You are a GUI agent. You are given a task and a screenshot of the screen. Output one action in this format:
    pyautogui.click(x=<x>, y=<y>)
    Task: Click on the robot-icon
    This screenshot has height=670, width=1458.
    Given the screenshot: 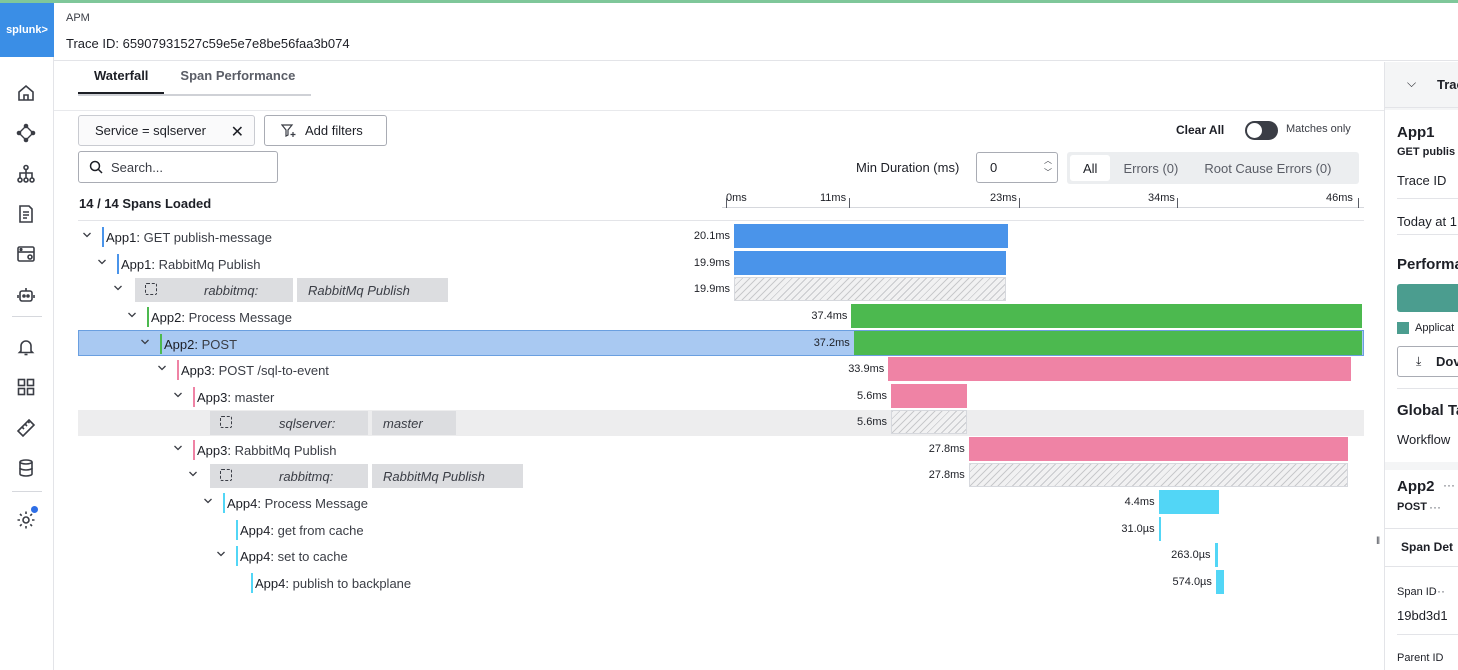 What is the action you would take?
    pyautogui.click(x=26, y=295)
    